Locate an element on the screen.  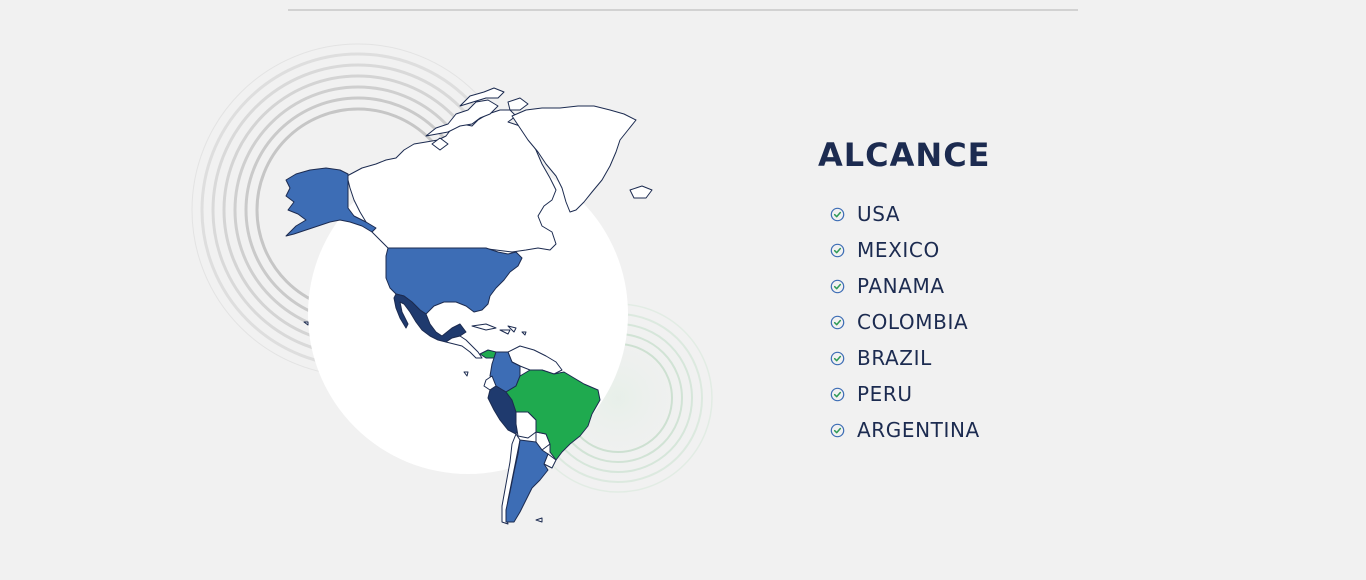
reach-title: ALCANCE is located at coordinates (904, 155).